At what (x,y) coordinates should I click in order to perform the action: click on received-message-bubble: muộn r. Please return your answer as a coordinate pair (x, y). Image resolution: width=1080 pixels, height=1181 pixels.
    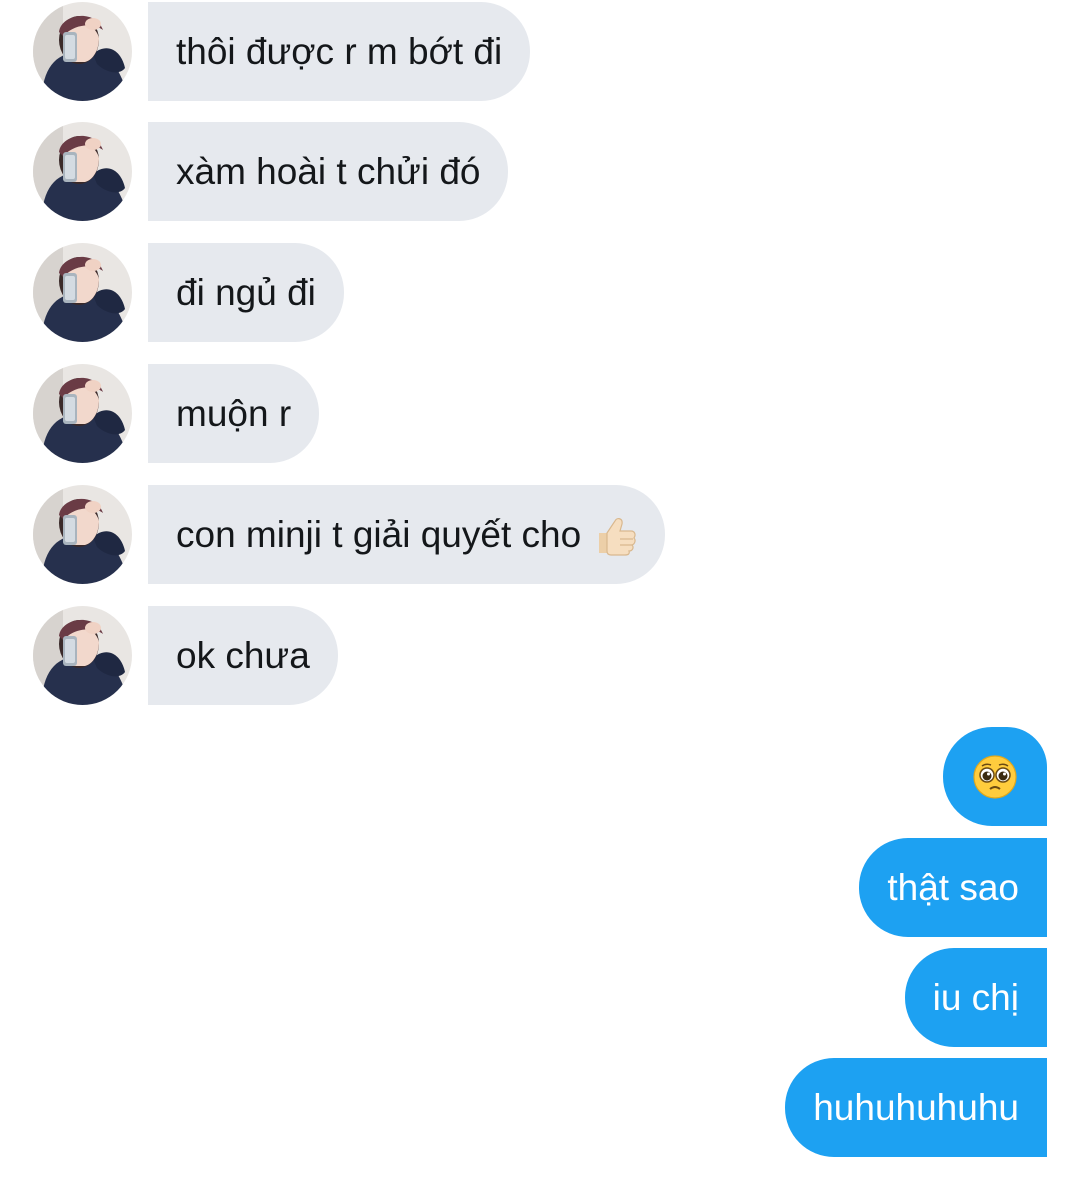
    Looking at the image, I should click on (234, 413).